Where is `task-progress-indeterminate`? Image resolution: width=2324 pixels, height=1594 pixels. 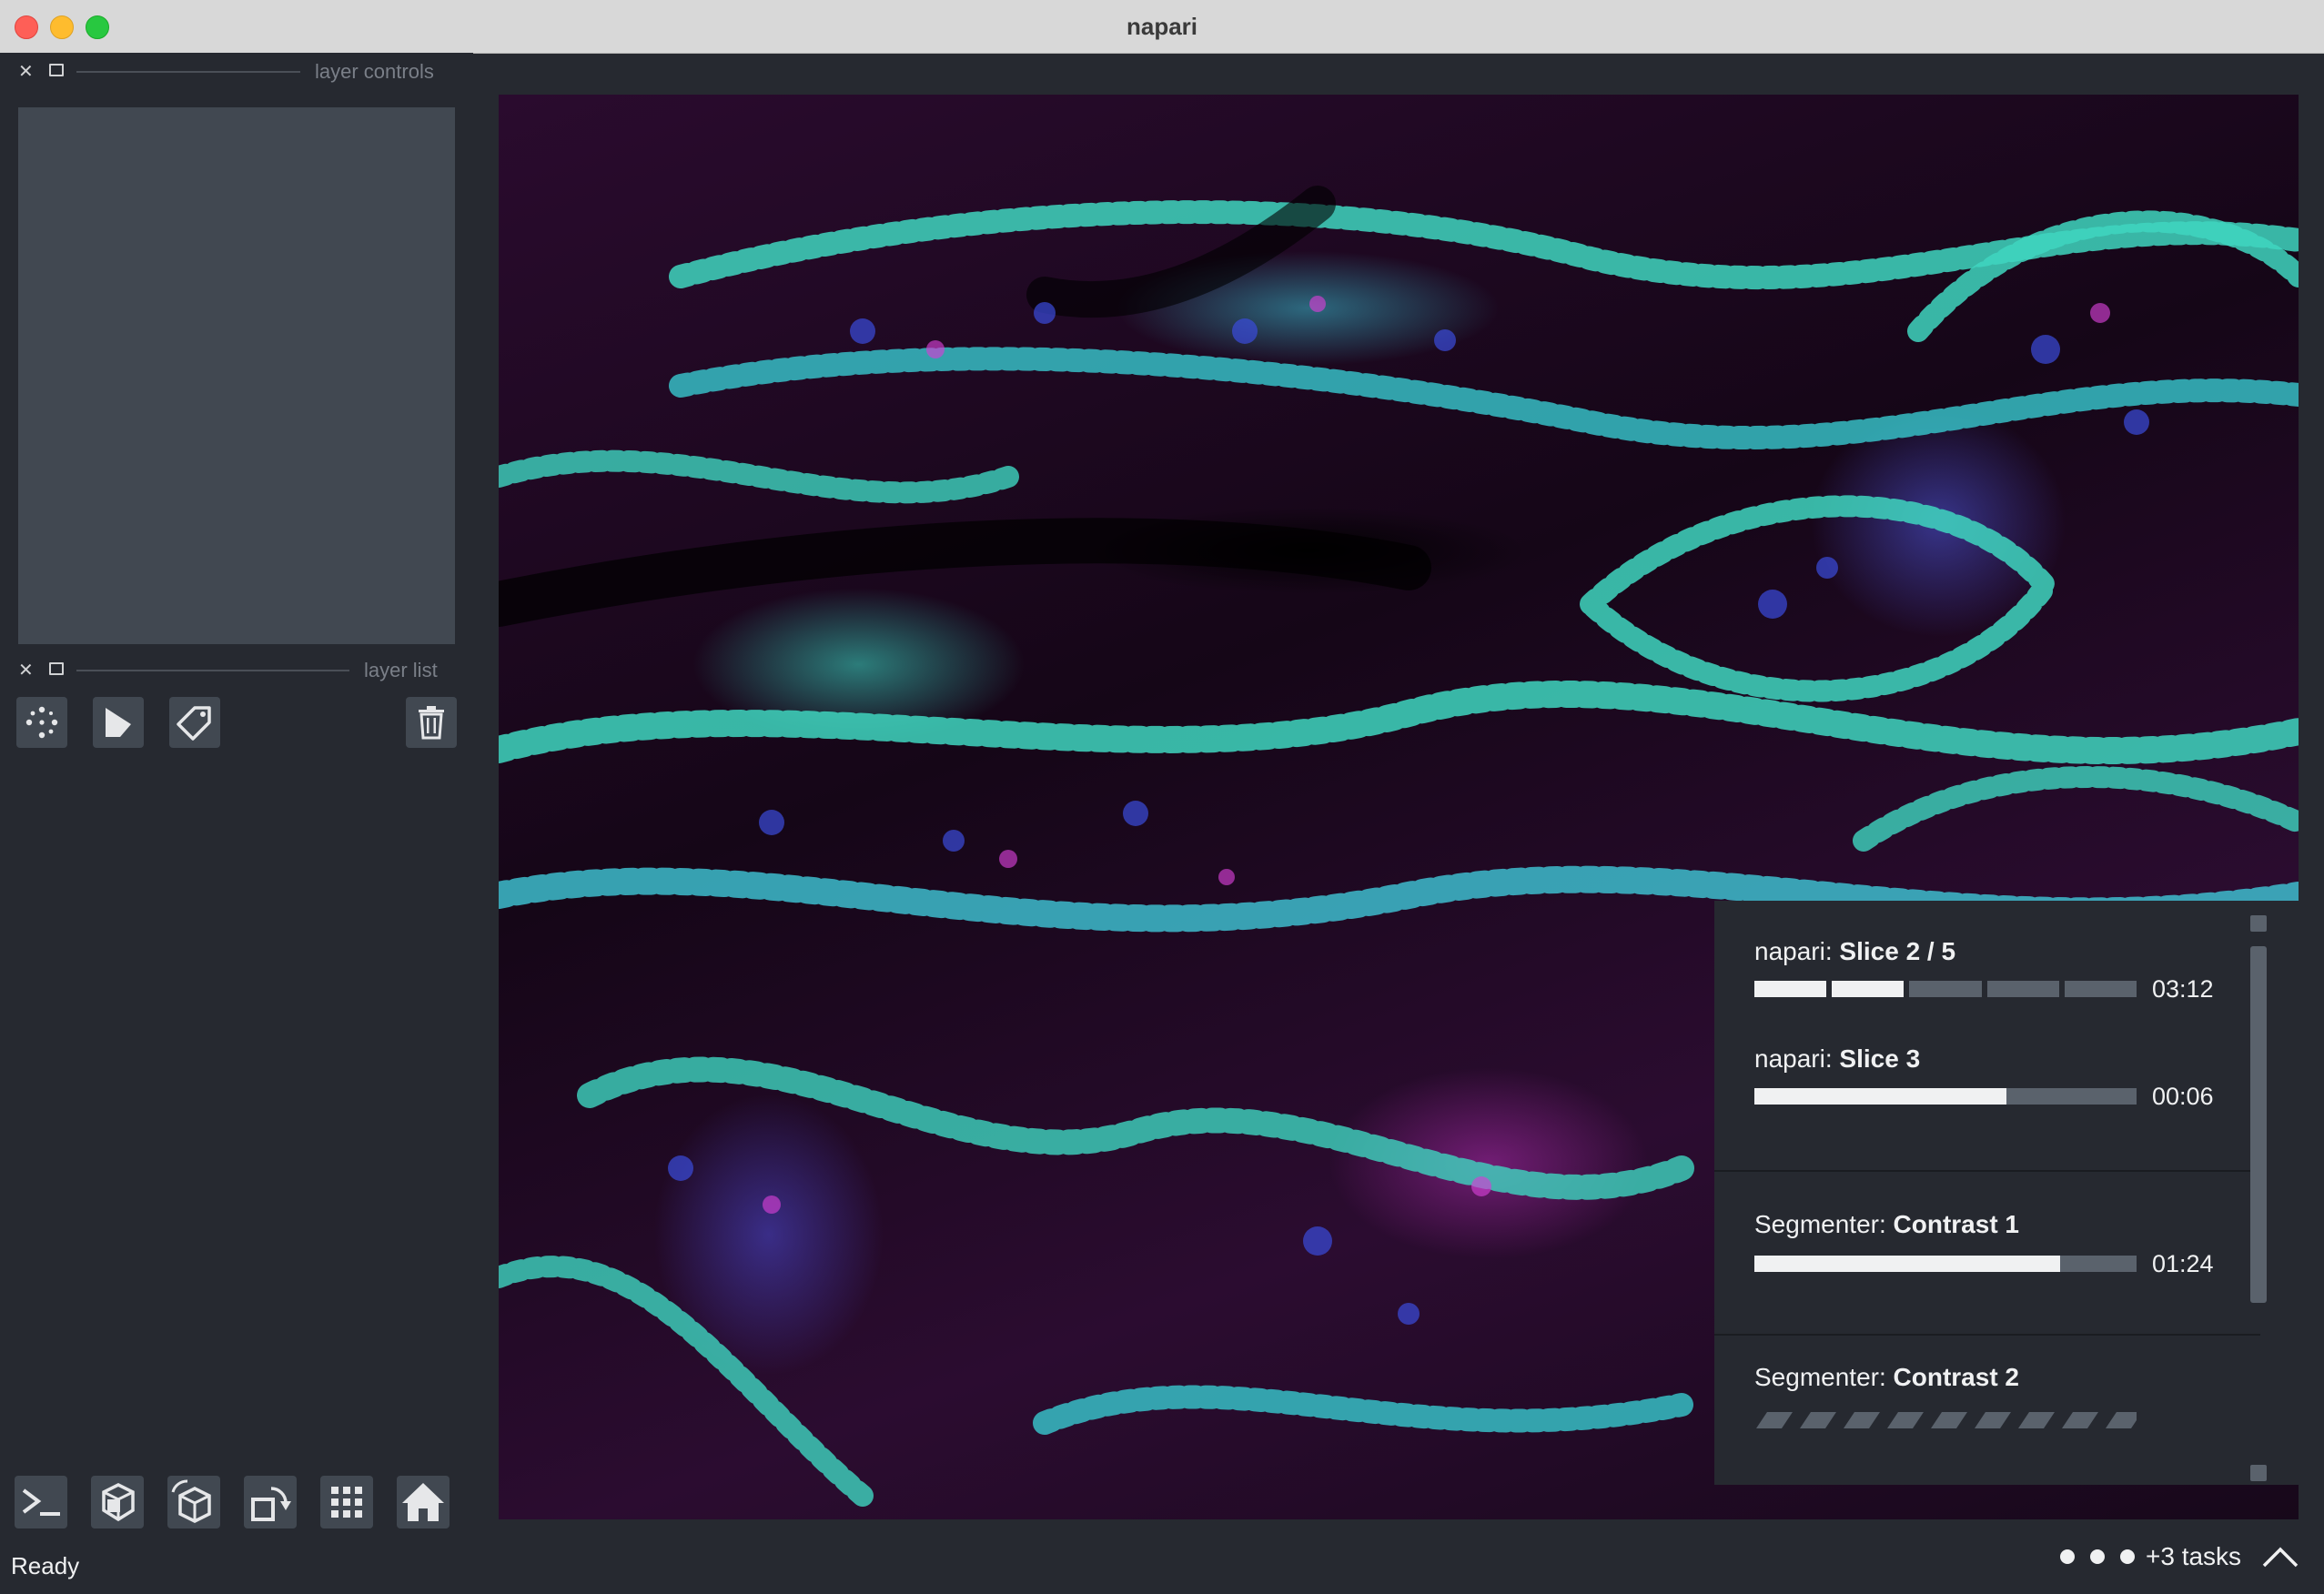 task-progress-indeterminate is located at coordinates (1947, 1420).